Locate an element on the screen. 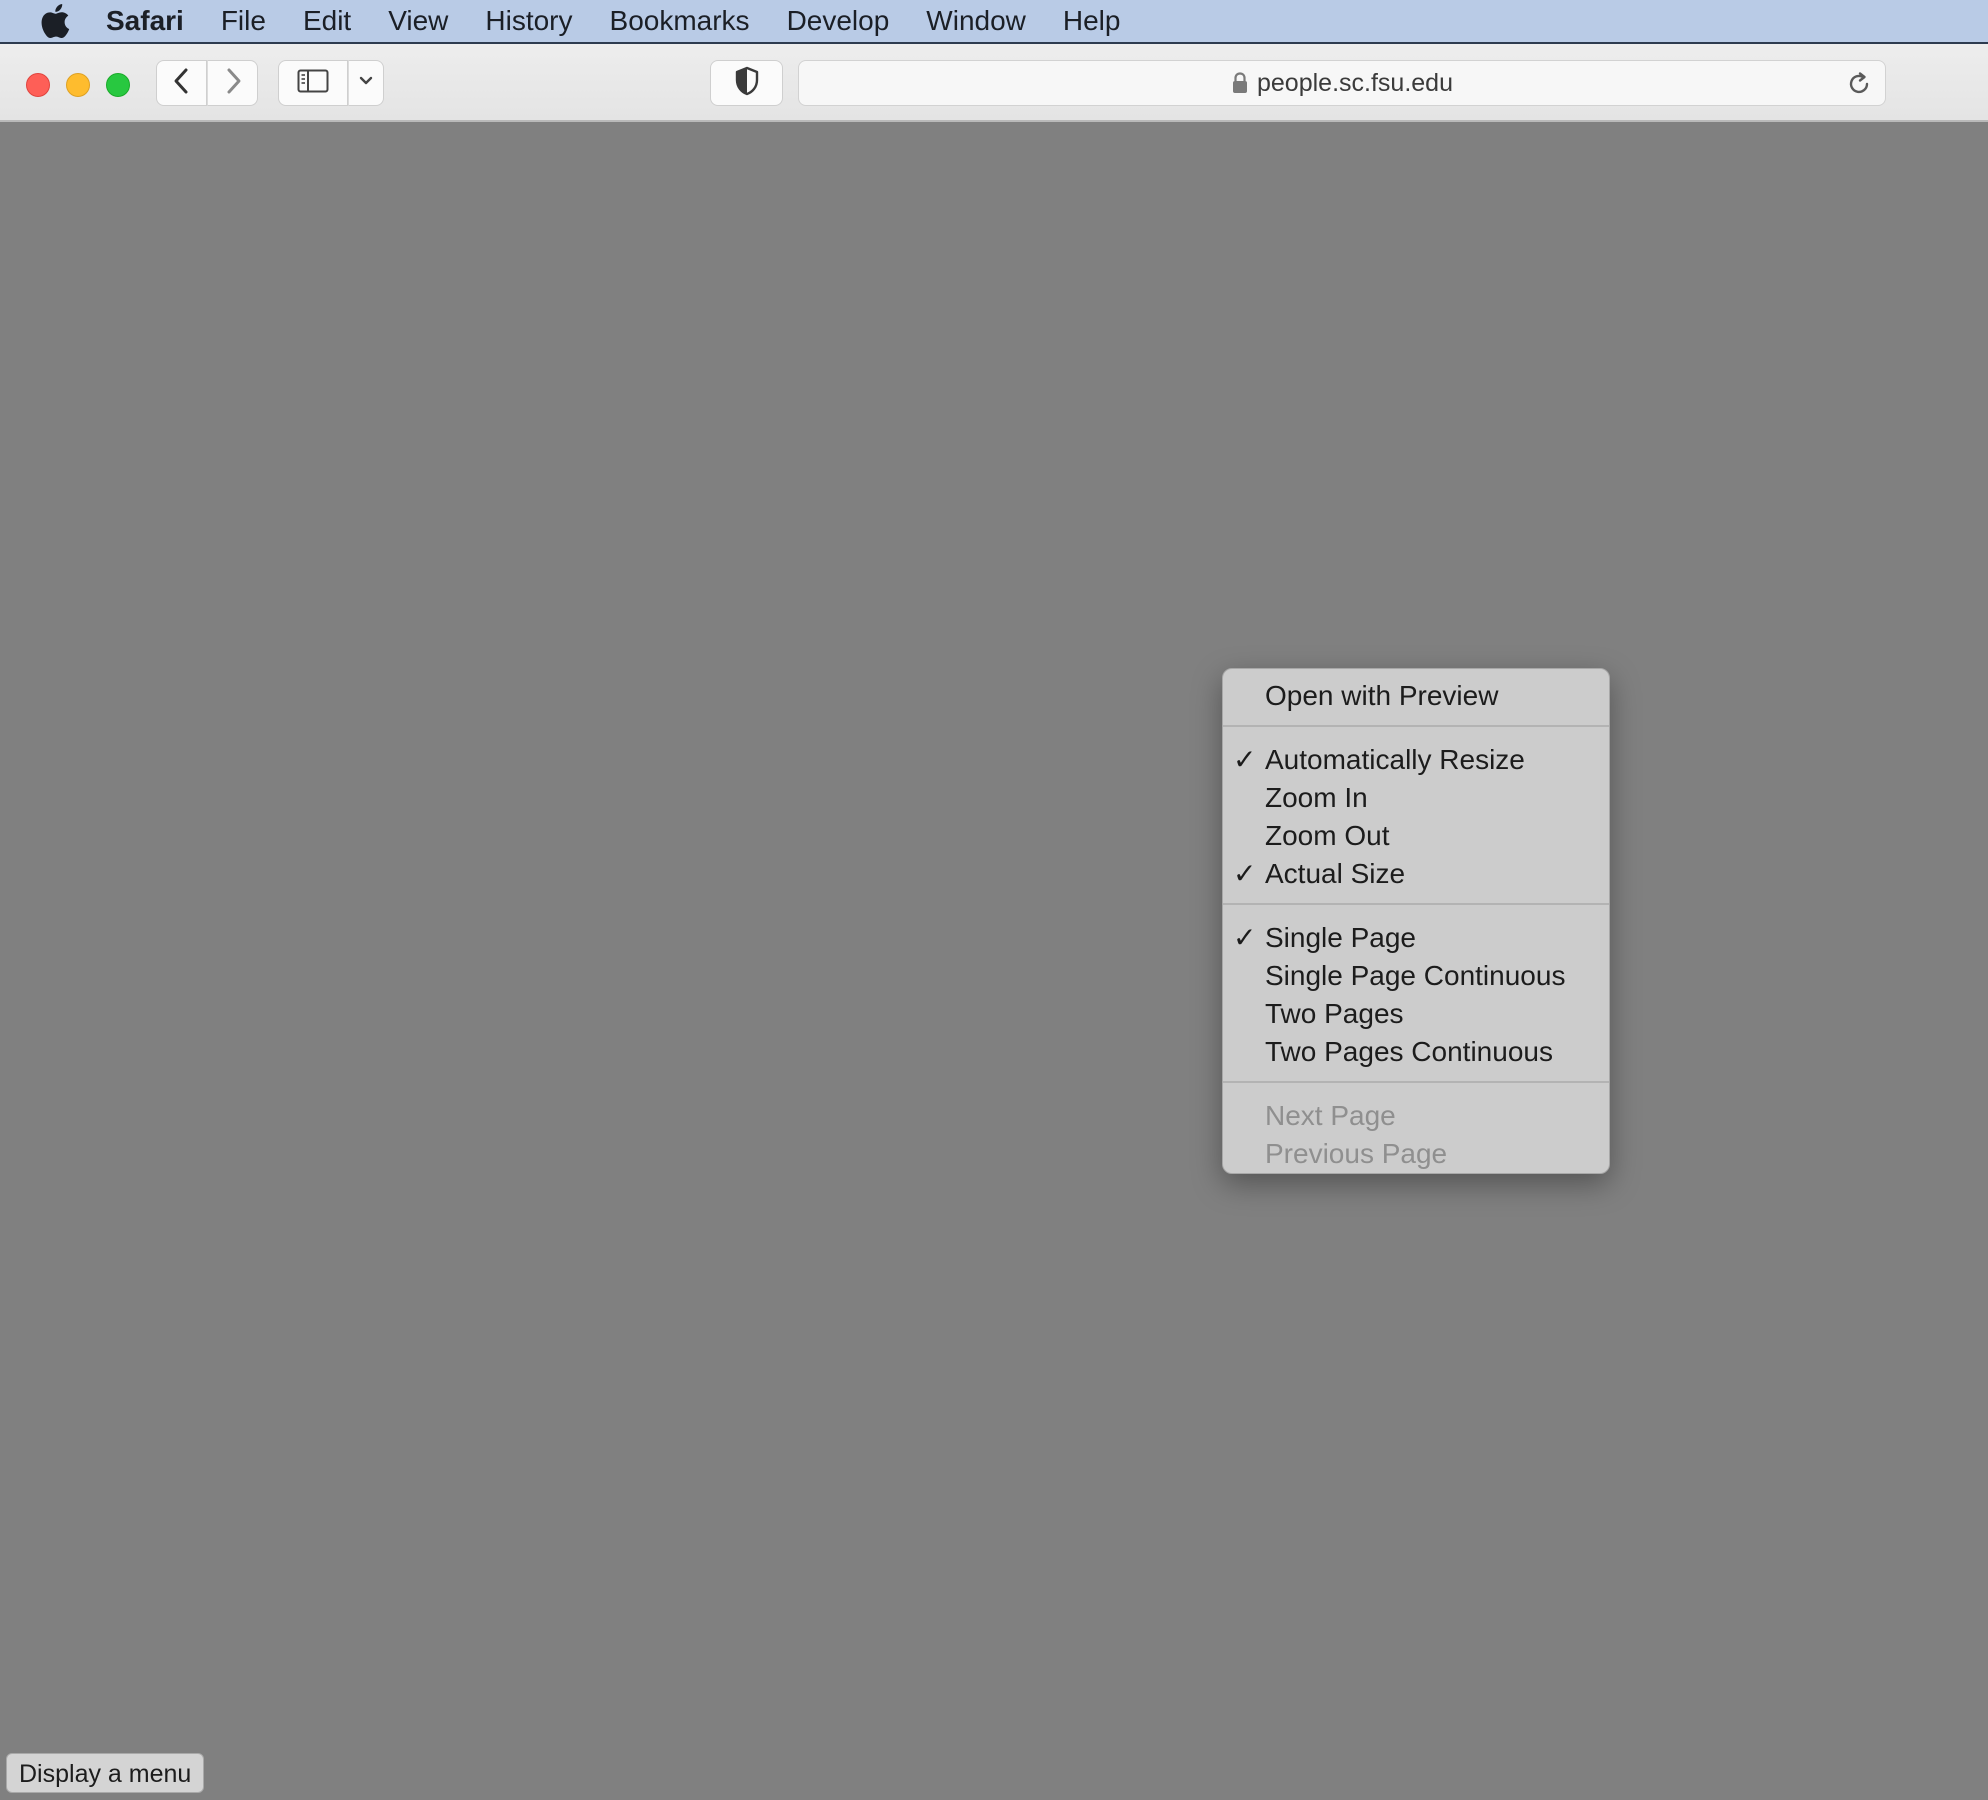 This screenshot has height=1800, width=1988. back-button is located at coordinates (181, 83).